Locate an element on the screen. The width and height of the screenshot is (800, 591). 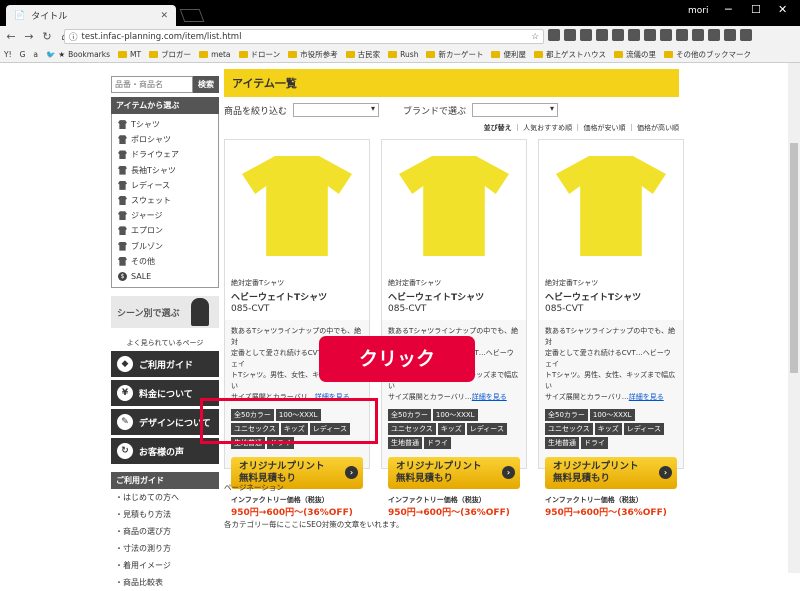
maximize-icon: ☐ is located at coordinates (756, 9).